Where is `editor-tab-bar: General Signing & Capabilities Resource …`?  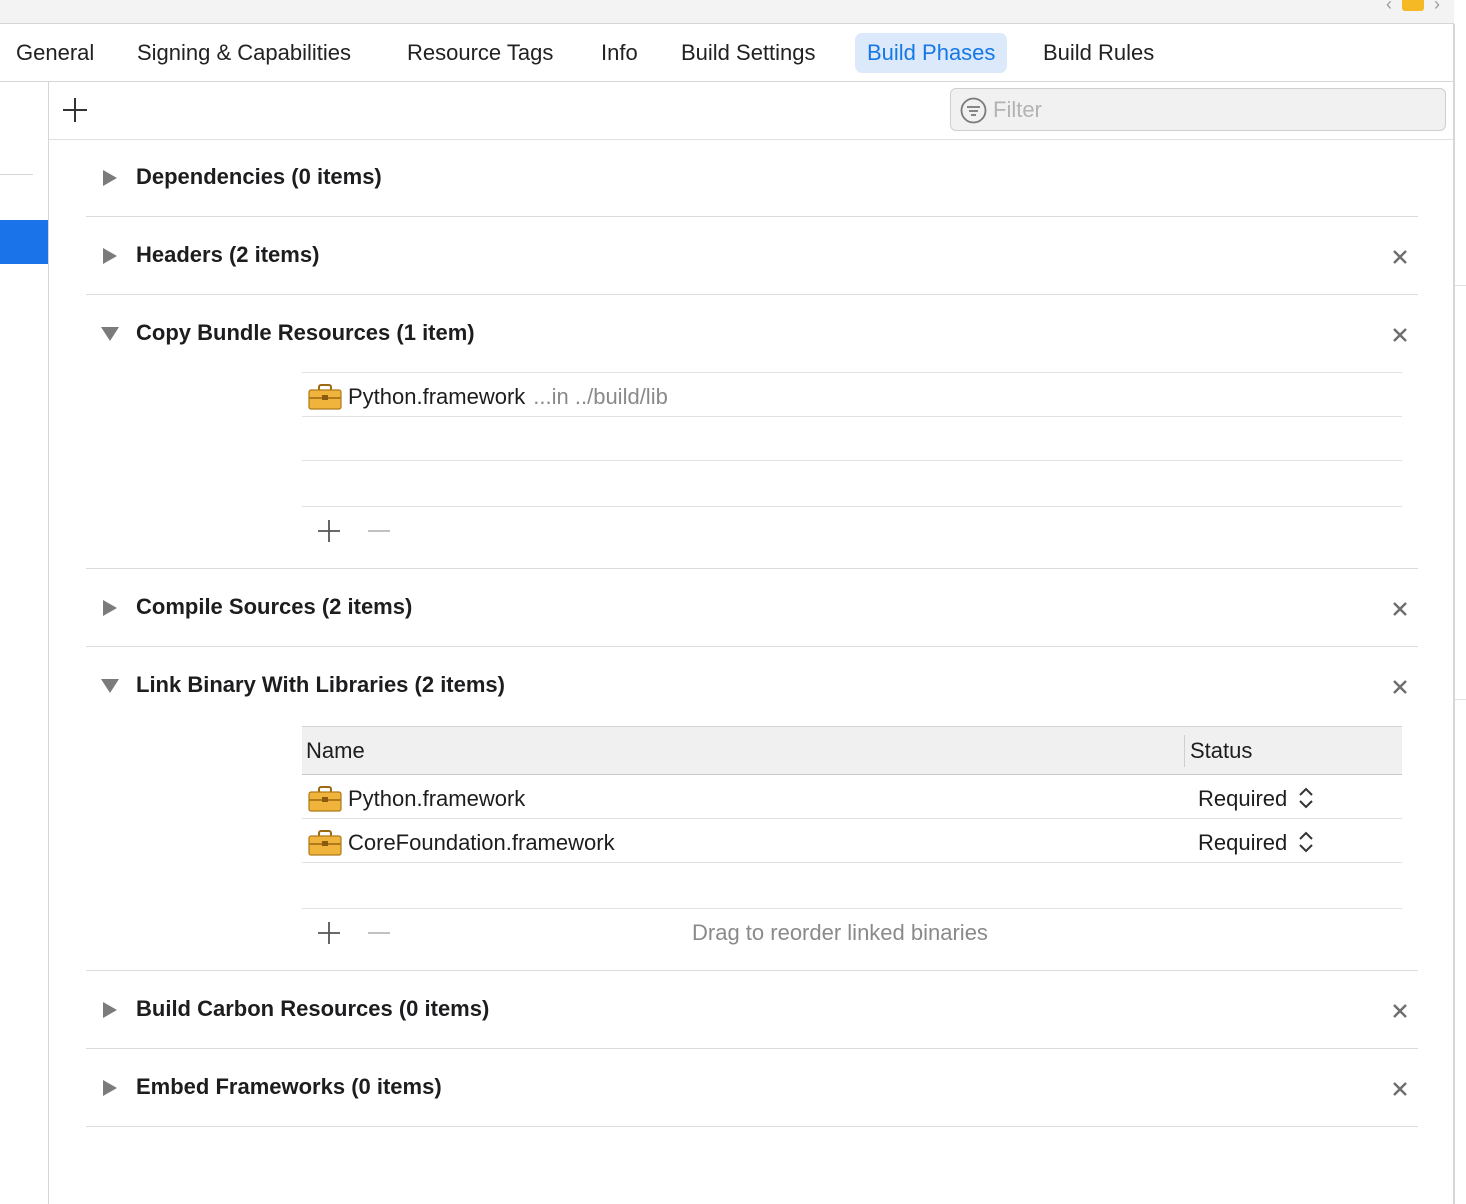 editor-tab-bar: General Signing & Capabilities Resource … is located at coordinates (727, 53).